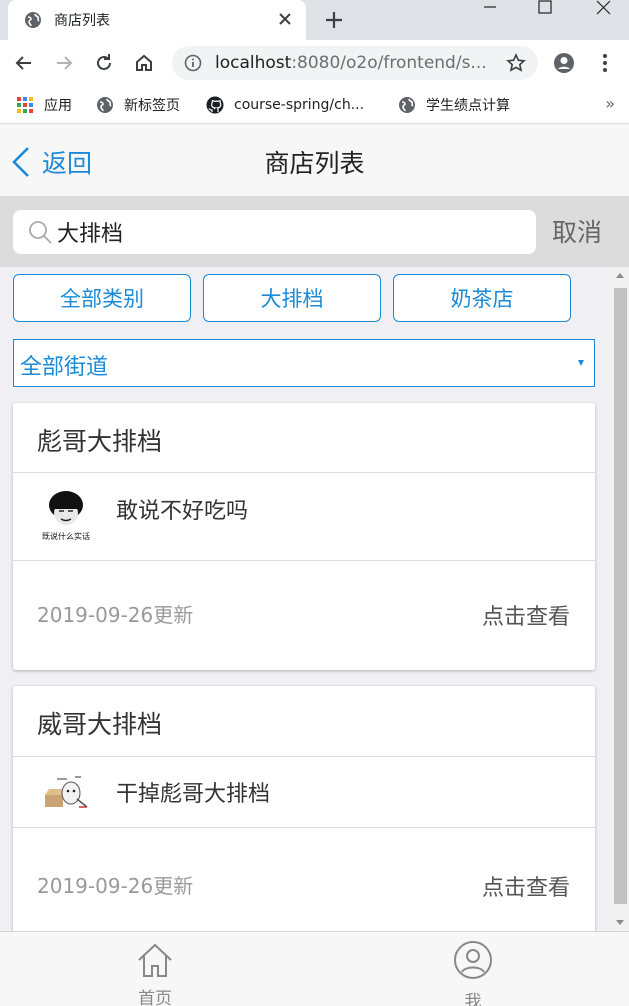  I want to click on tab-me-label: 我, so click(473, 999).